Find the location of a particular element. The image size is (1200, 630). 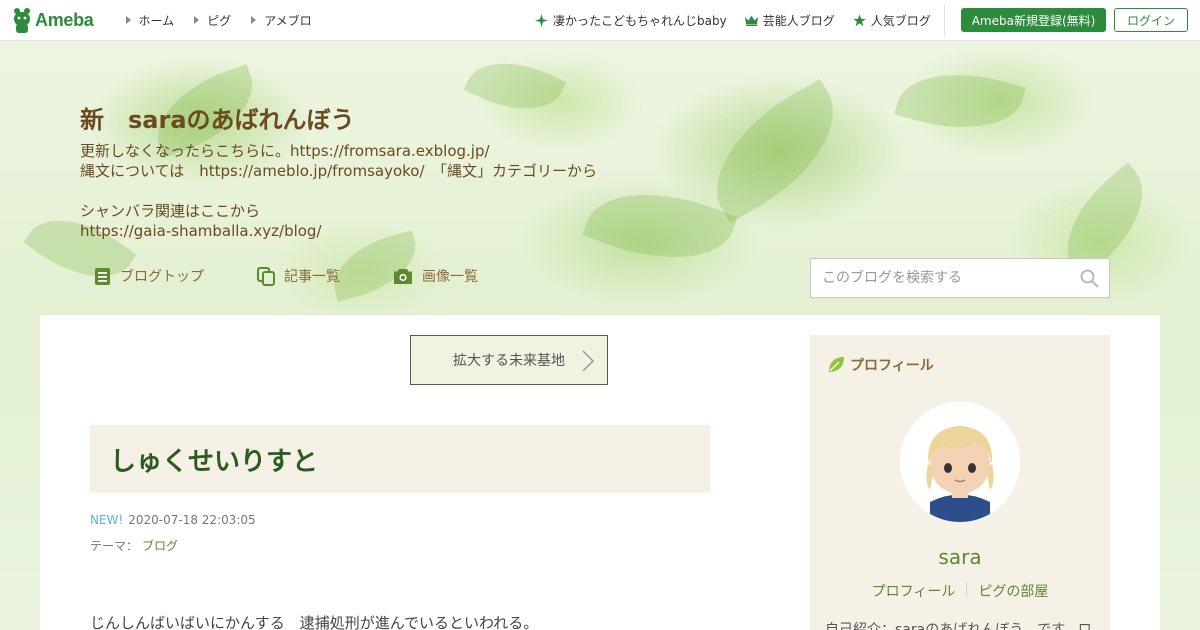

register-button: Ameba新規登録(無料) is located at coordinates (1033, 20).